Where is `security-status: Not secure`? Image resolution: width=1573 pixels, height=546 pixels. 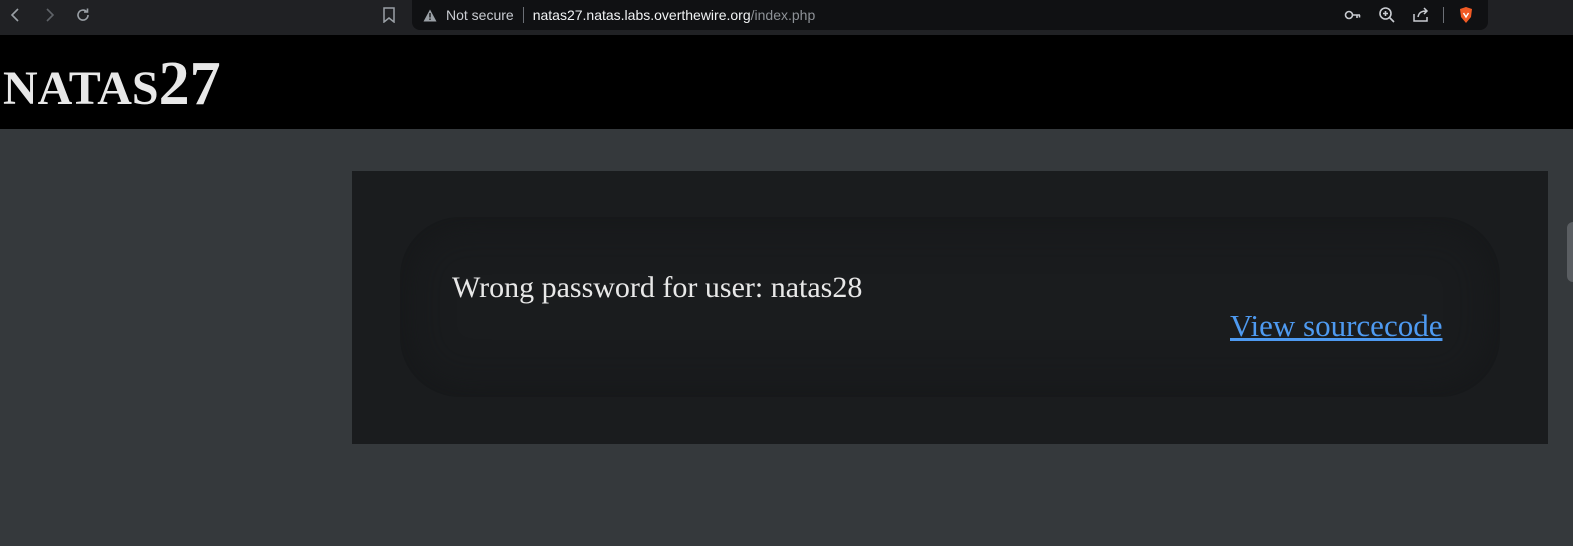
security-status: Not secure is located at coordinates (480, 15).